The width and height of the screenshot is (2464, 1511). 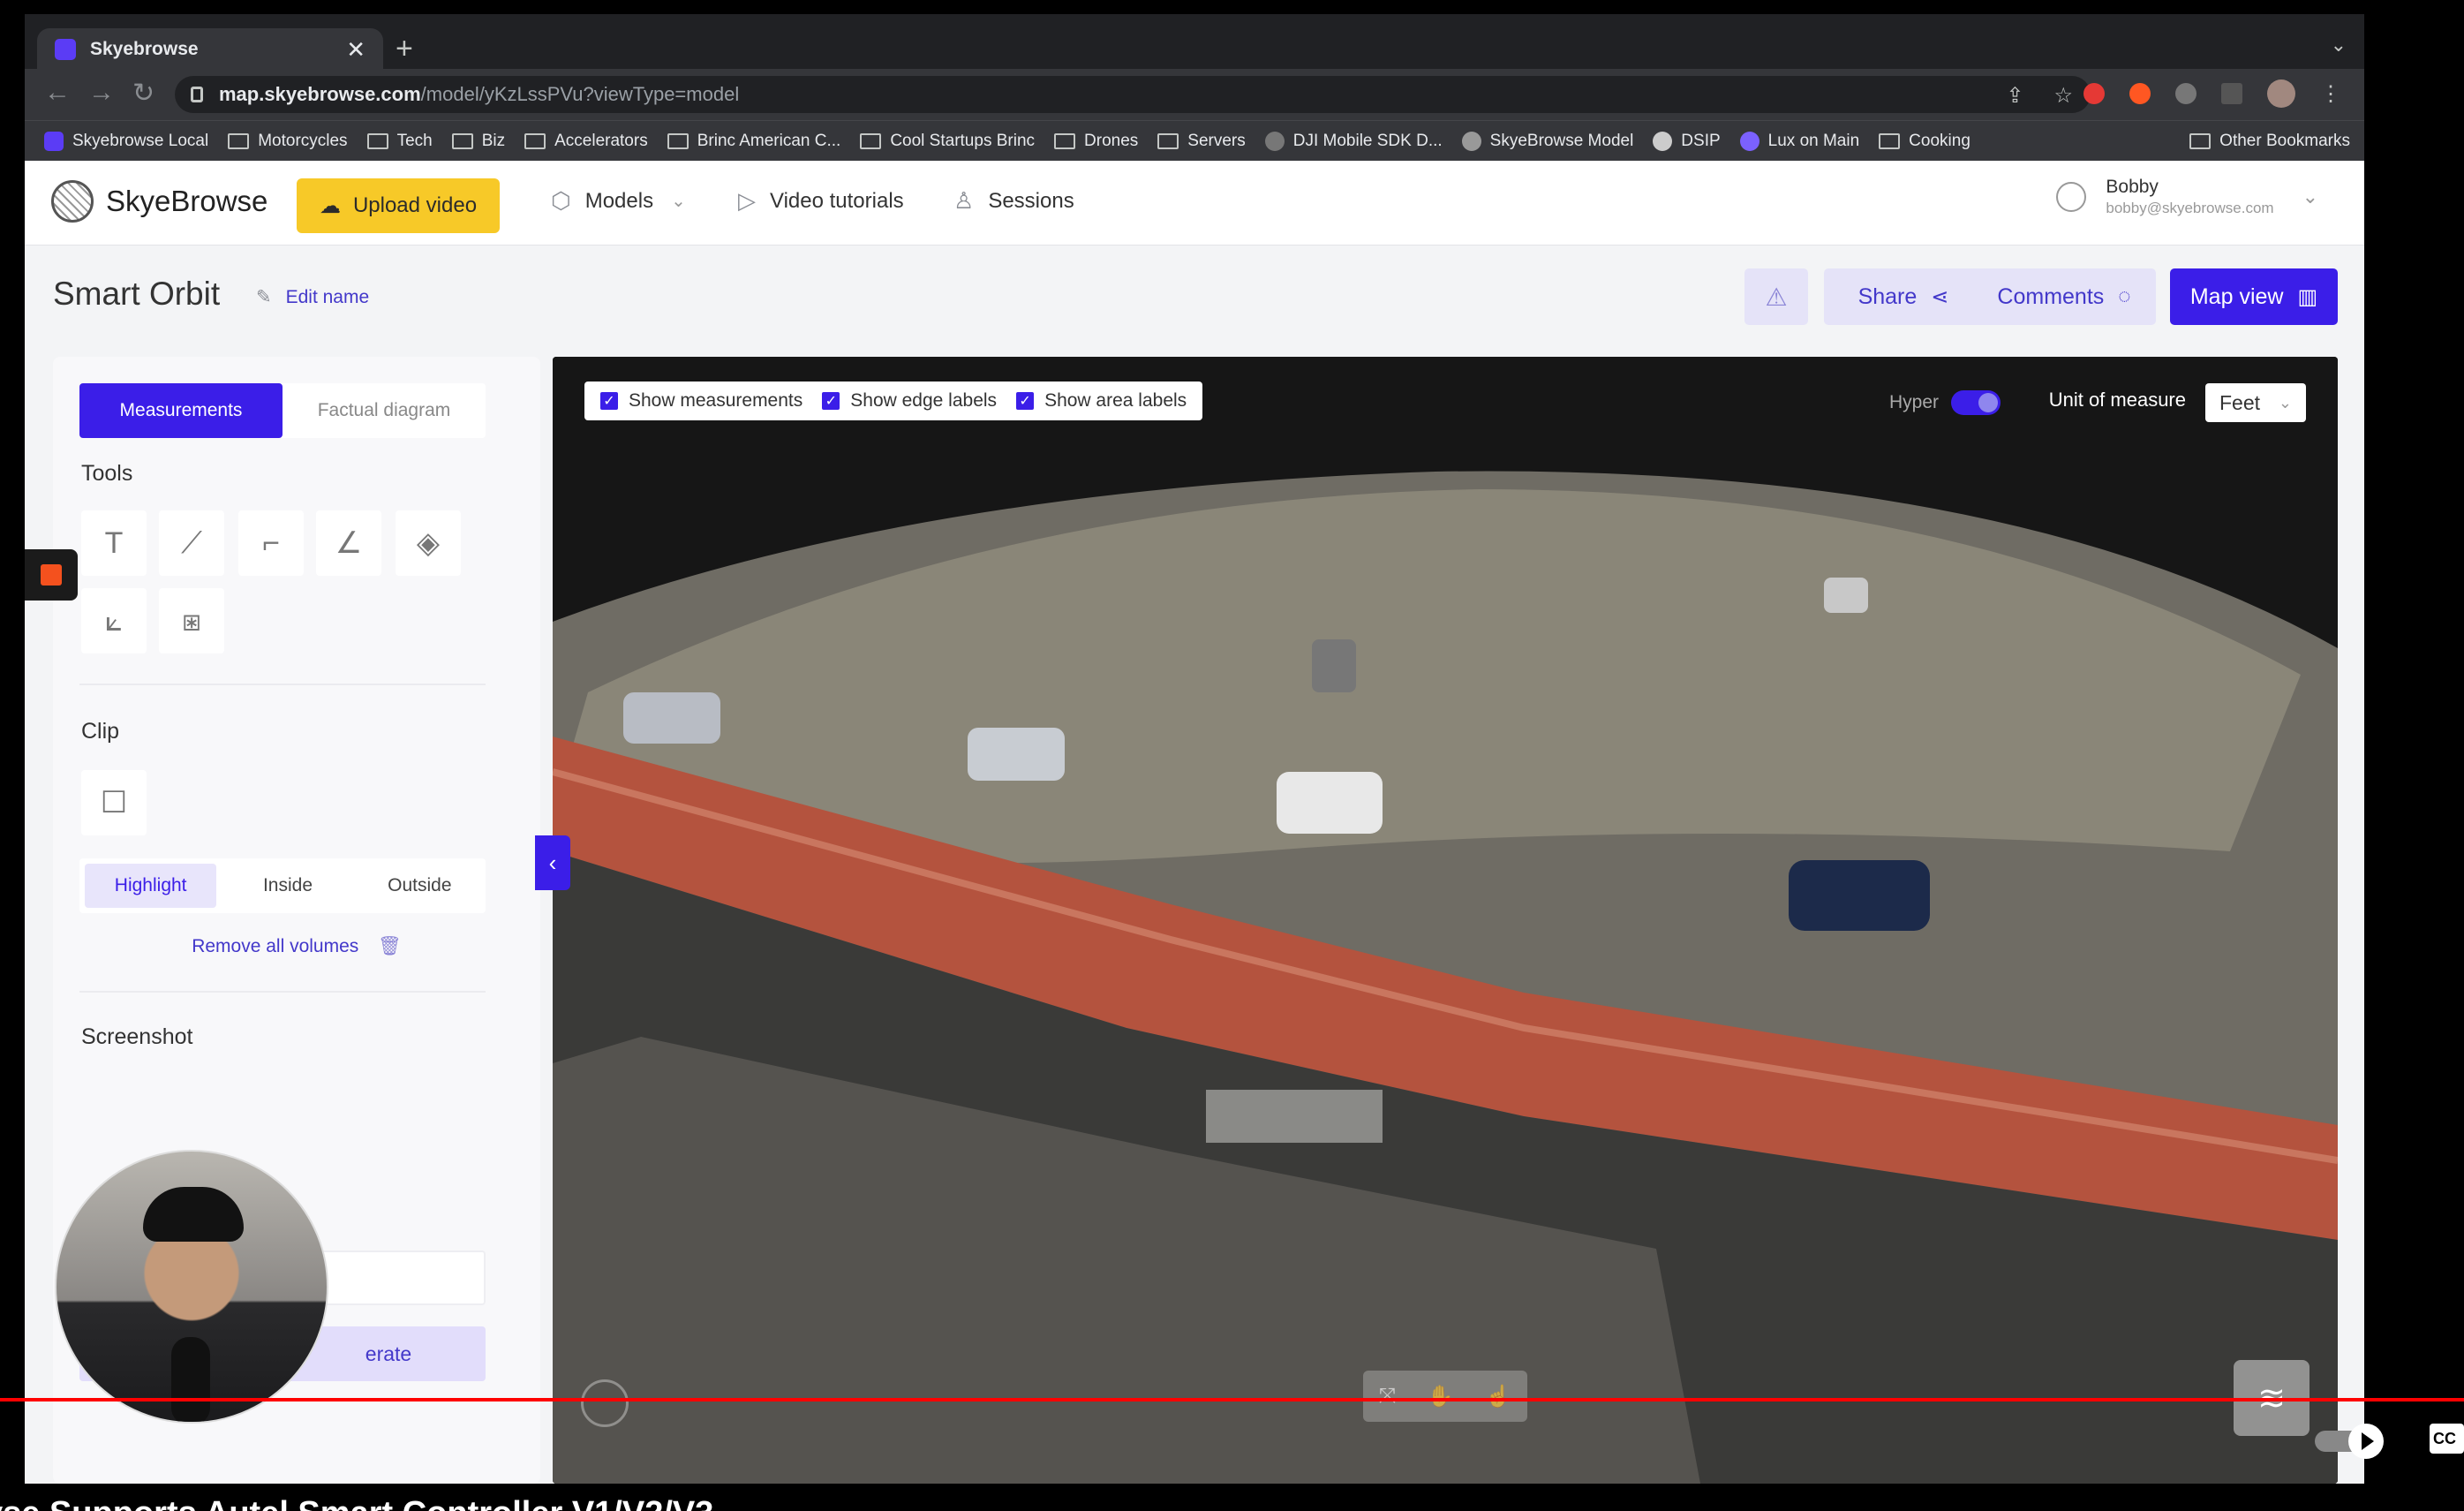 What do you see at coordinates (2071, 197) in the screenshot?
I see `user-avatar-icon` at bounding box center [2071, 197].